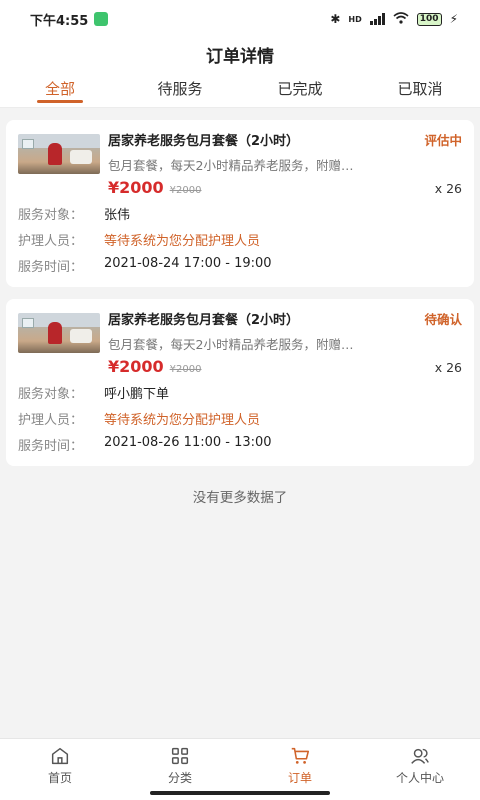  What do you see at coordinates (419, 778) in the screenshot?
I see `nav-label: 个人中心` at bounding box center [419, 778].